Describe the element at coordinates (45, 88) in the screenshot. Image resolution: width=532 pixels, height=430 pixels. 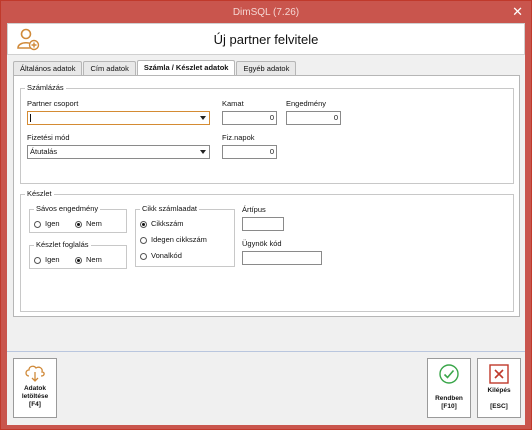
I see `billing-legend: Számlázás` at that location.